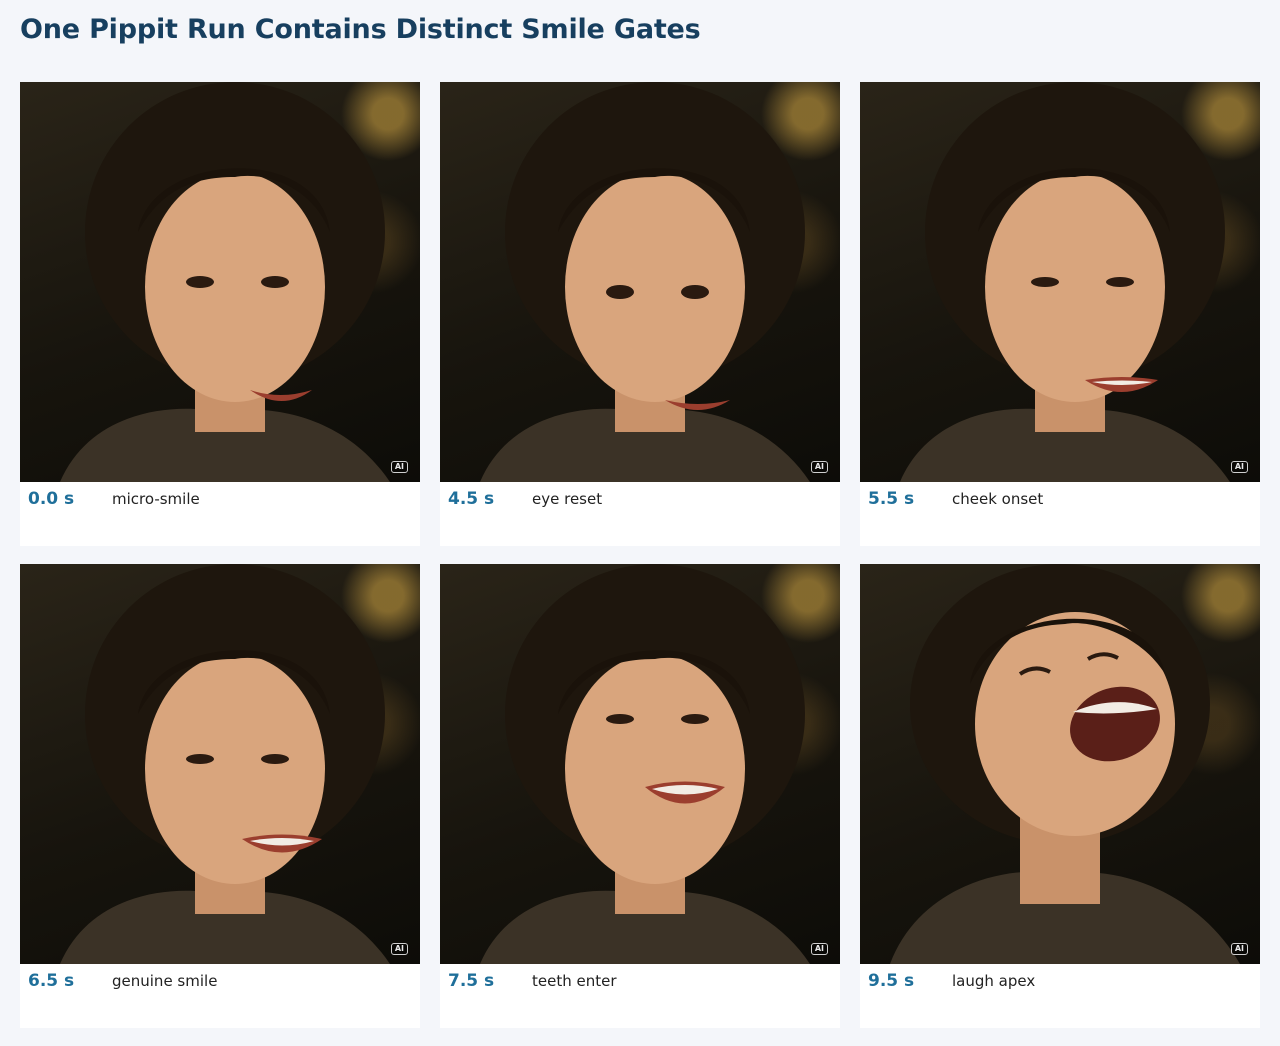  What do you see at coordinates (891, 499) in the screenshot?
I see `frame-time: 5.5 s` at bounding box center [891, 499].